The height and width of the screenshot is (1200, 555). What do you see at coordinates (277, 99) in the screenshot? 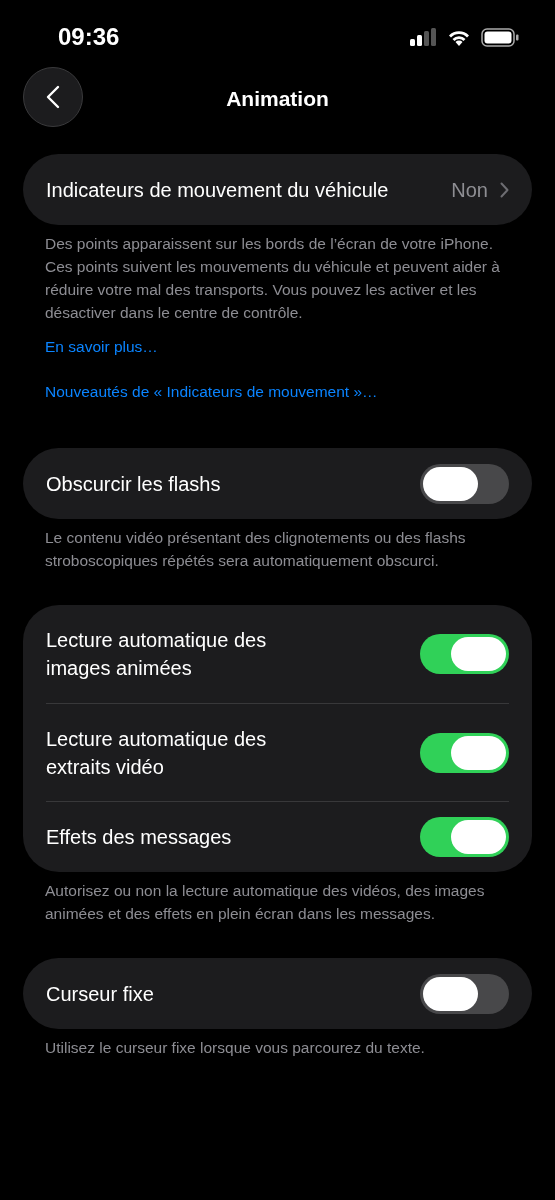
I see `page-title: Animation` at bounding box center [277, 99].